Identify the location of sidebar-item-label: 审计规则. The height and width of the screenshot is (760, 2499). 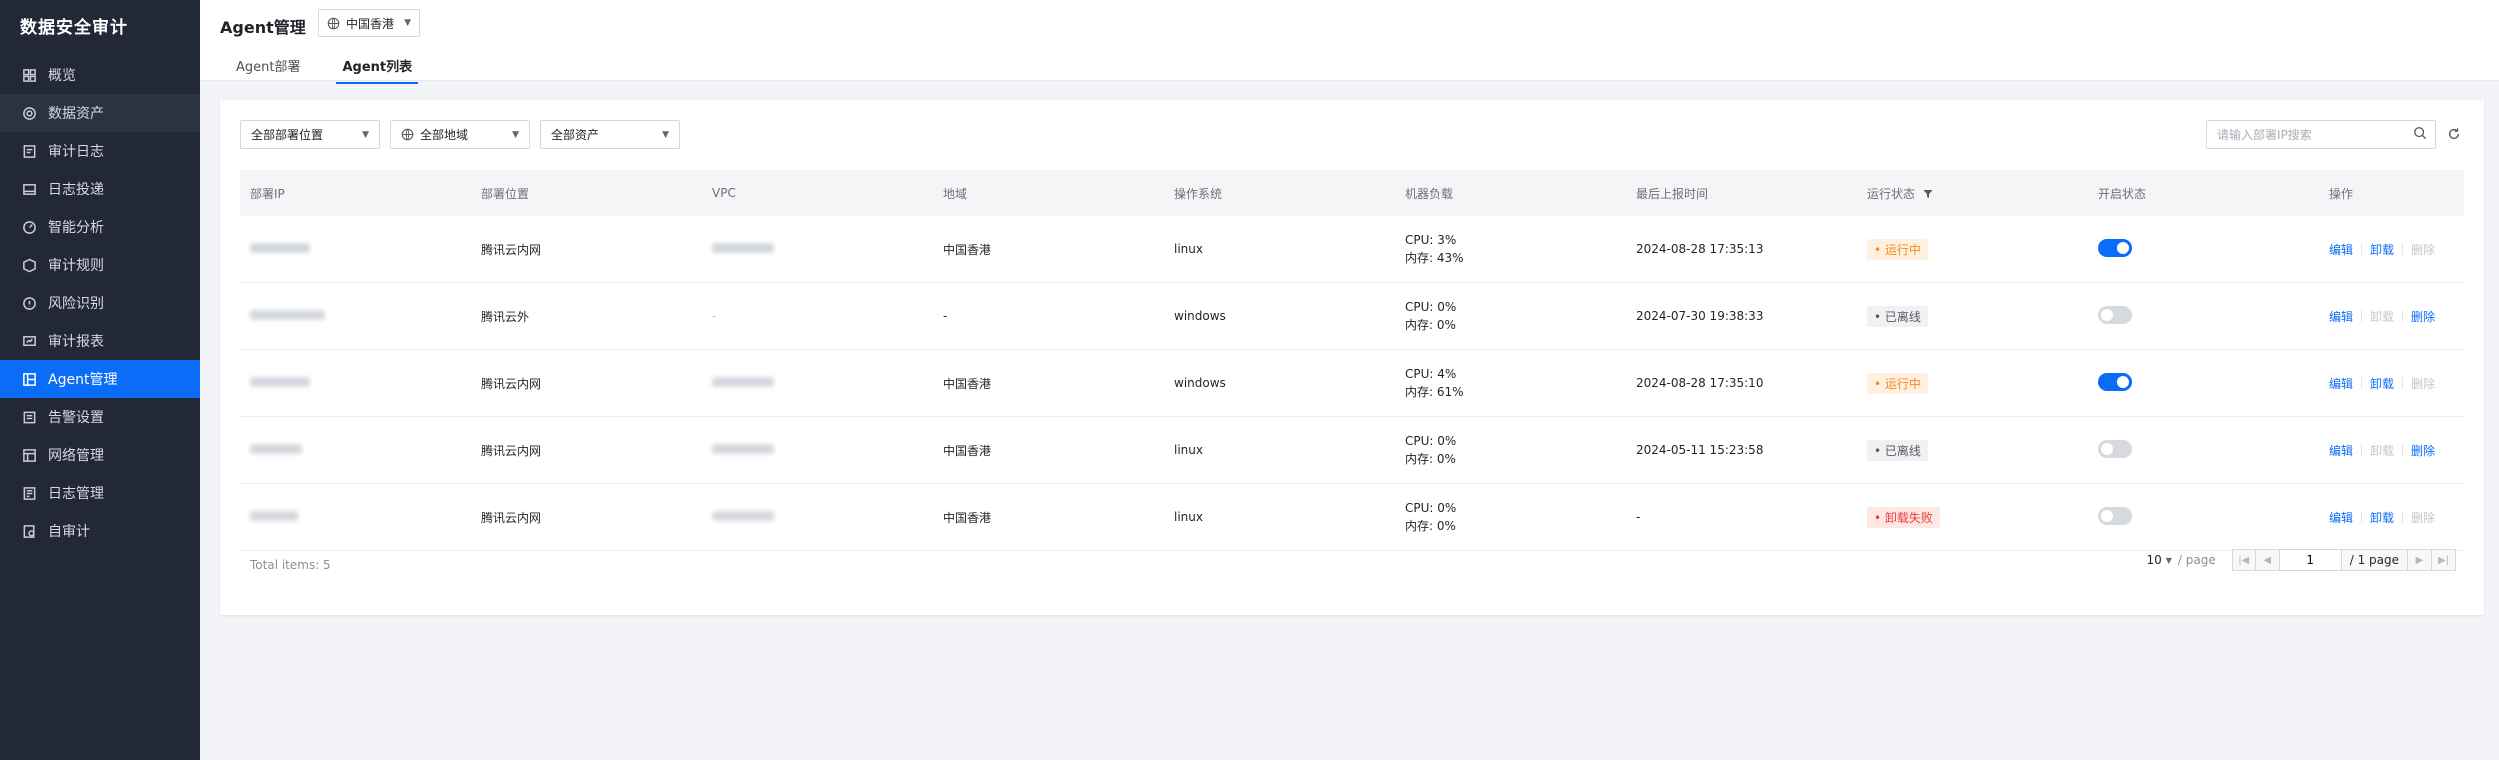
(76, 266).